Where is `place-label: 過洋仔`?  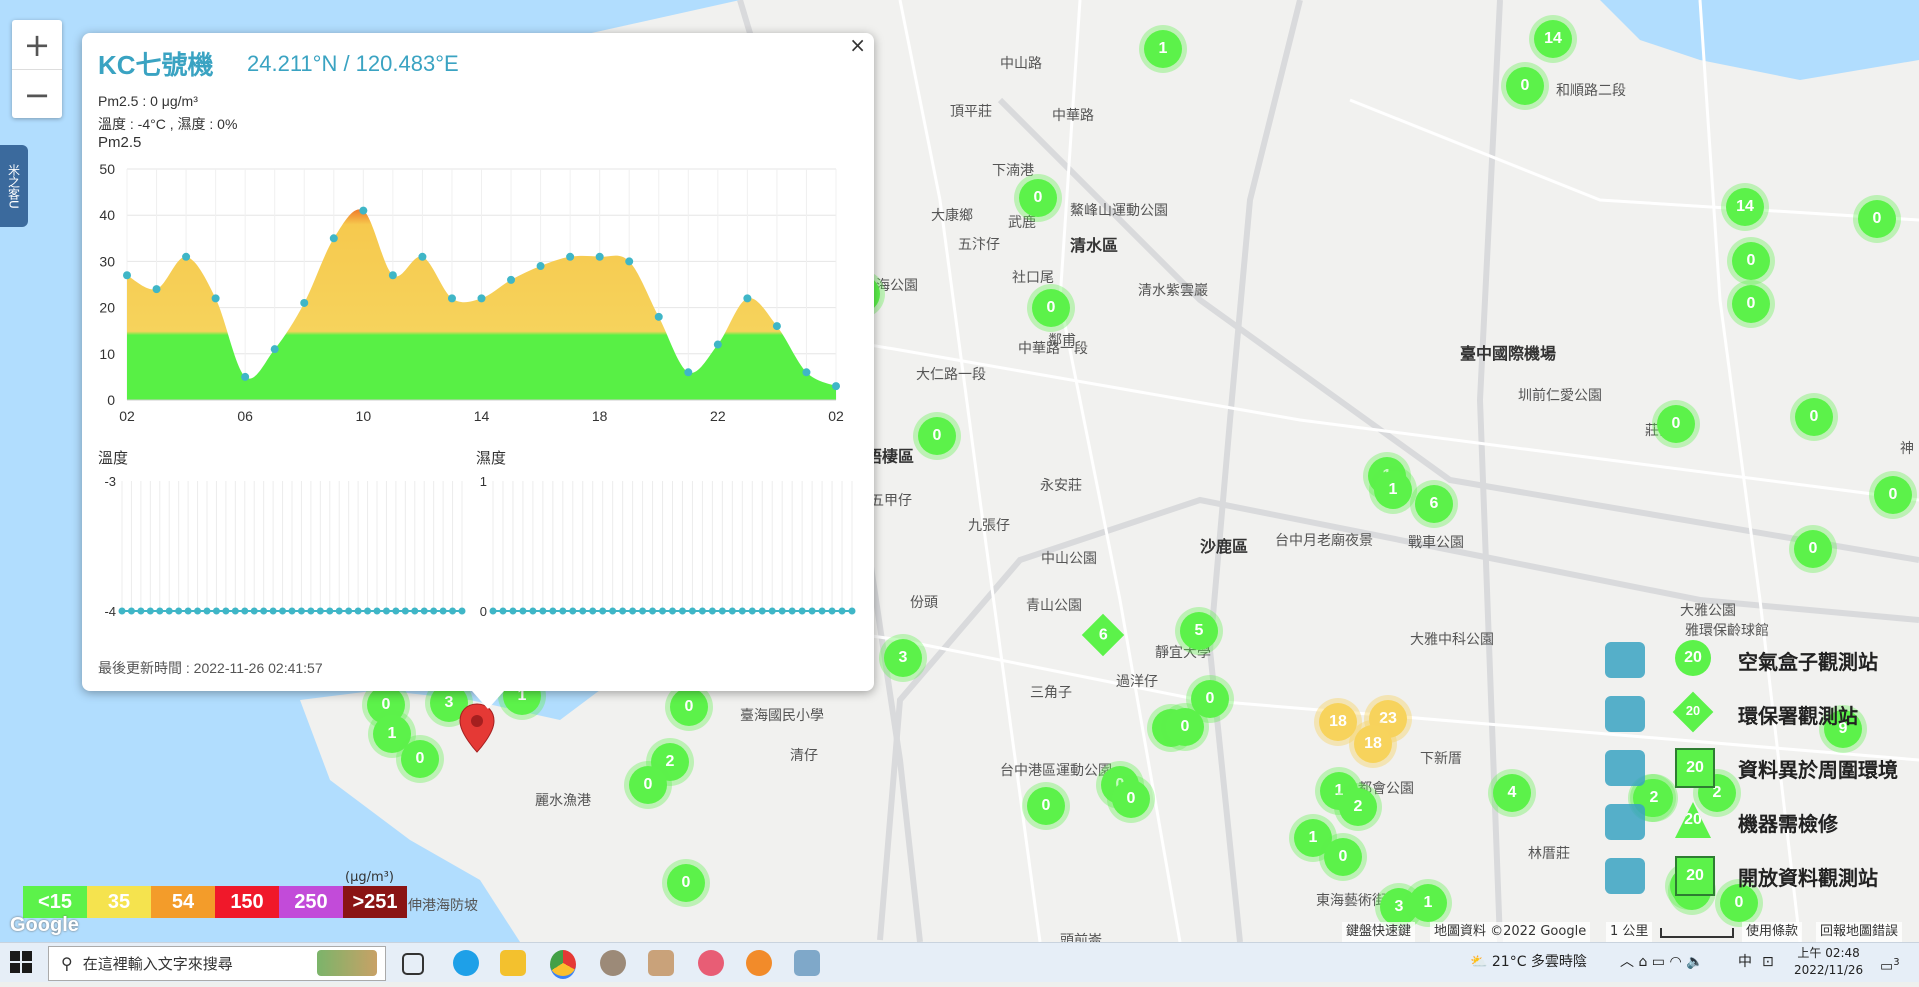 place-label: 過洋仔 is located at coordinates (1137, 682).